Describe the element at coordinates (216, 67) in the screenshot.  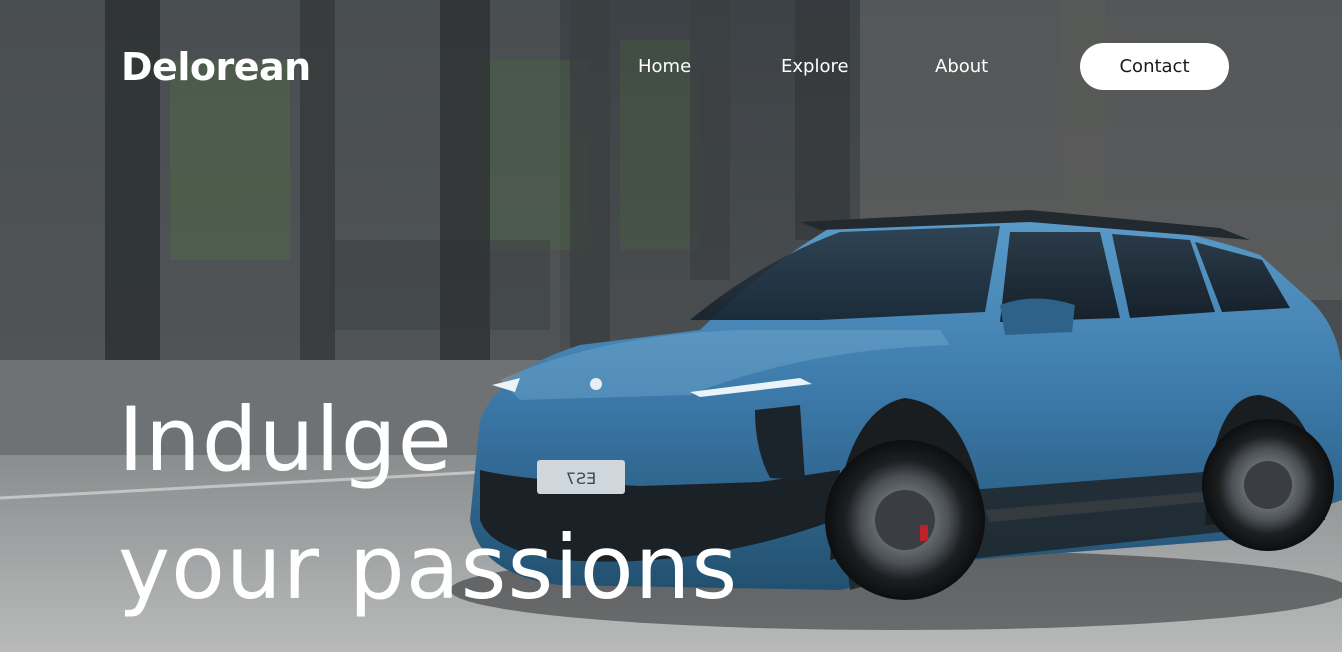
I see `brand-logo: Delorean` at that location.